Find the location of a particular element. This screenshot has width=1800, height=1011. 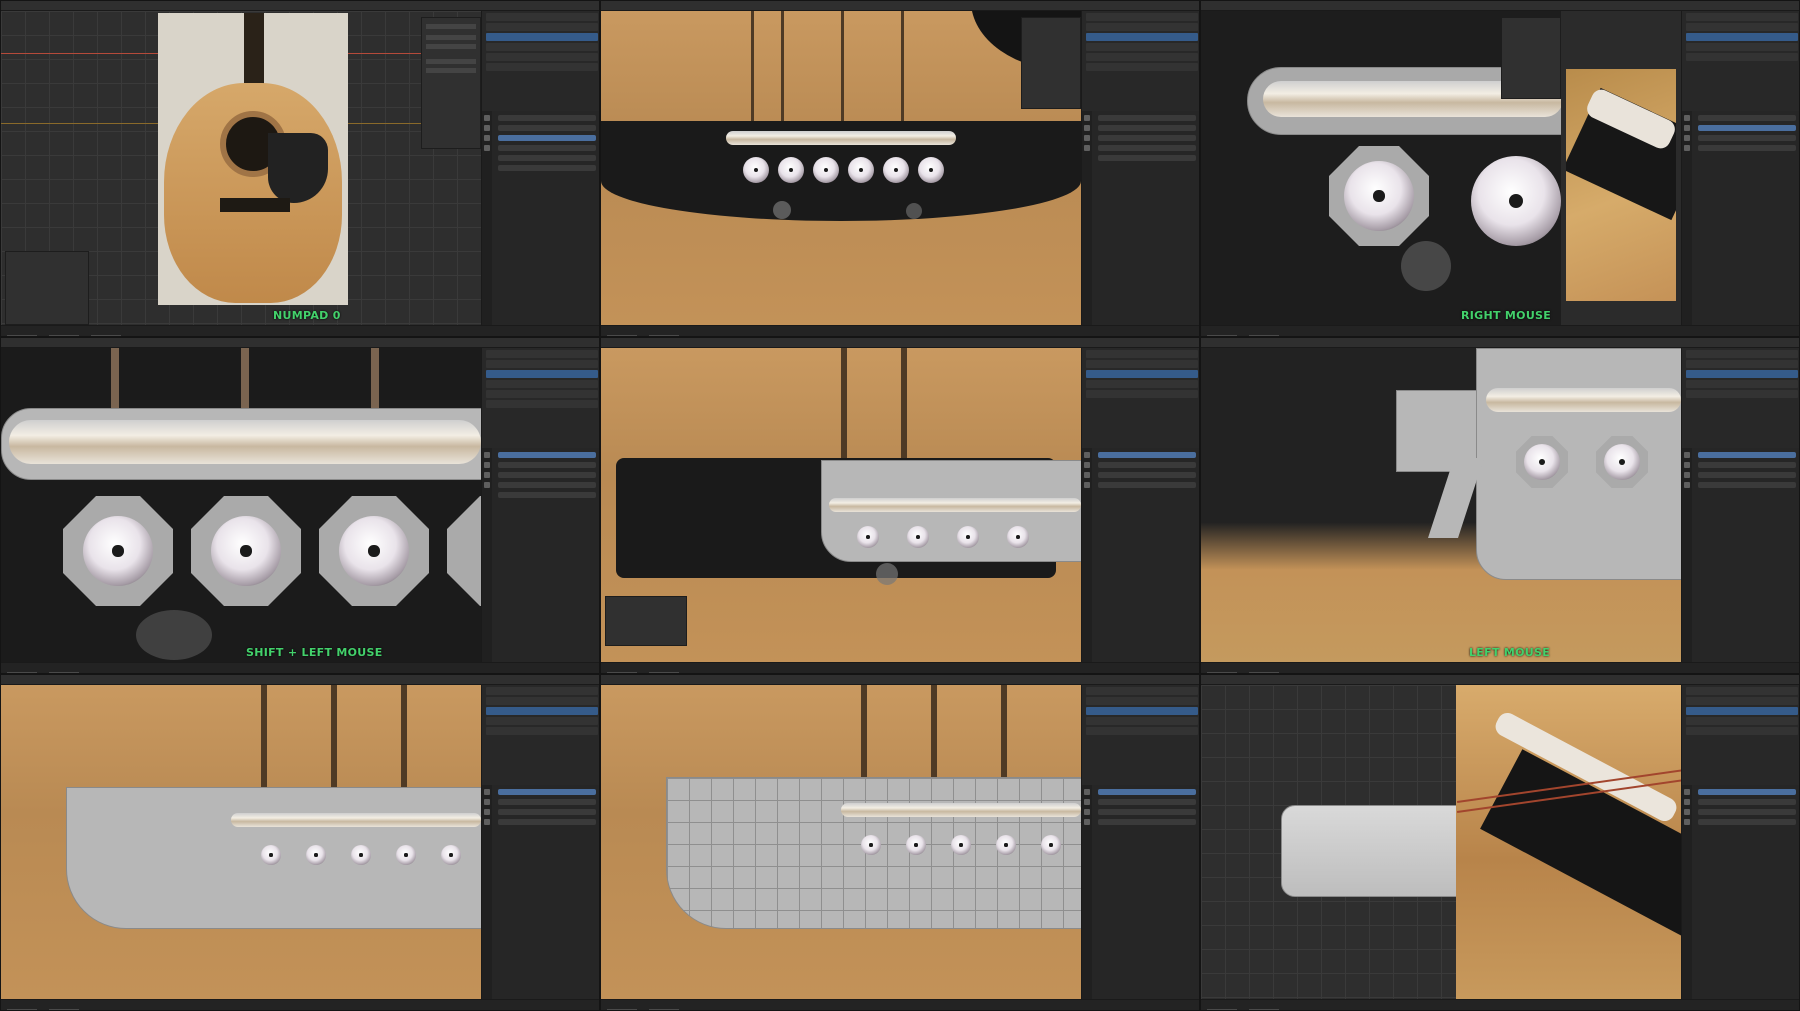

modifier-icon is located at coordinates (487, 148).